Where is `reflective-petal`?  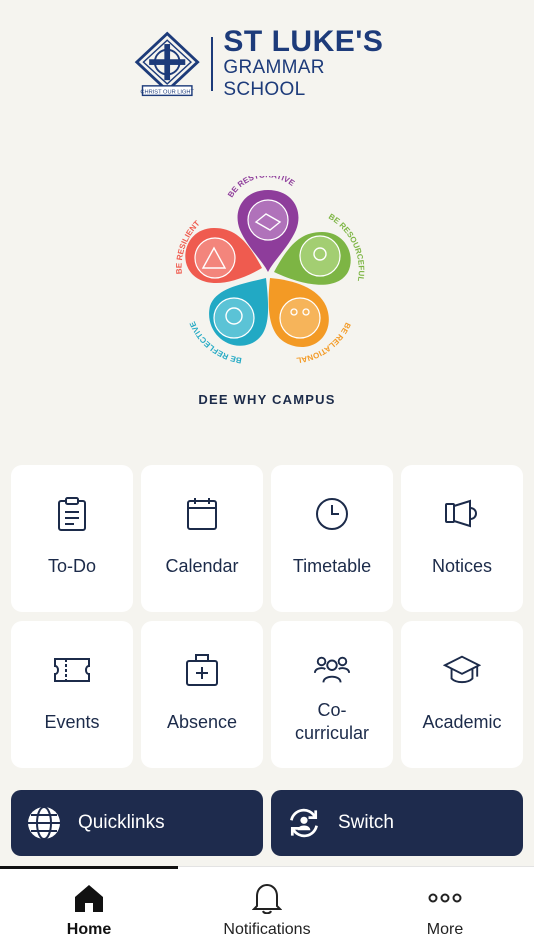
reflective-petal is located at coordinates (239, 312).